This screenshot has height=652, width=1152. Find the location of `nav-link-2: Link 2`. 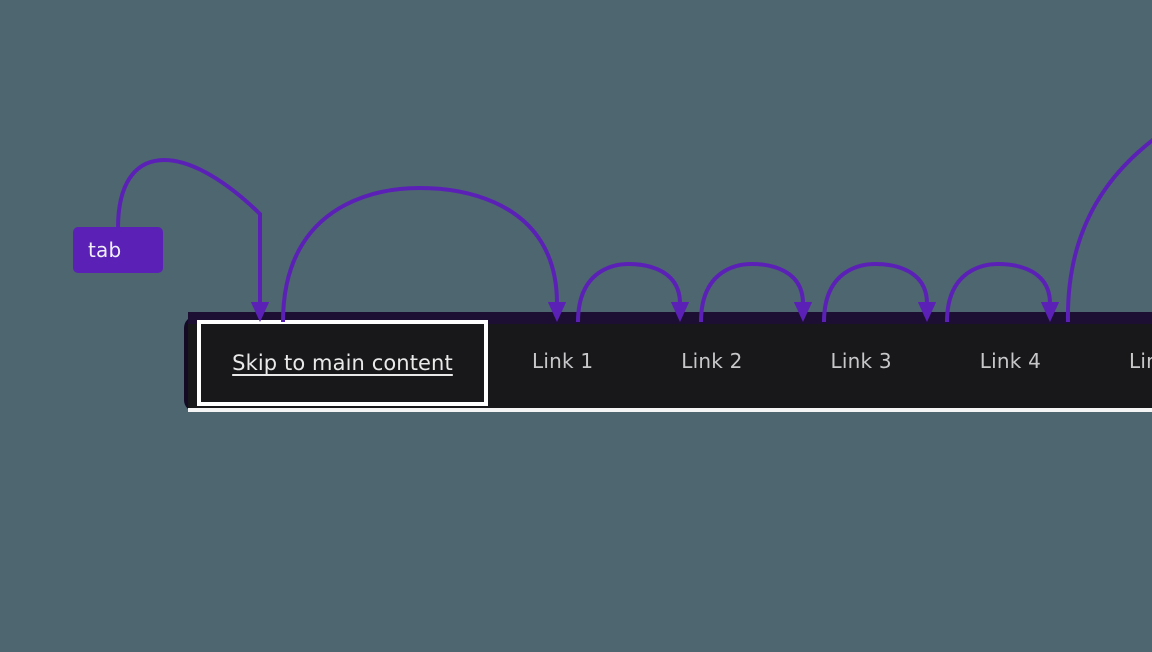

nav-link-2: Link 2 is located at coordinates (711, 361).